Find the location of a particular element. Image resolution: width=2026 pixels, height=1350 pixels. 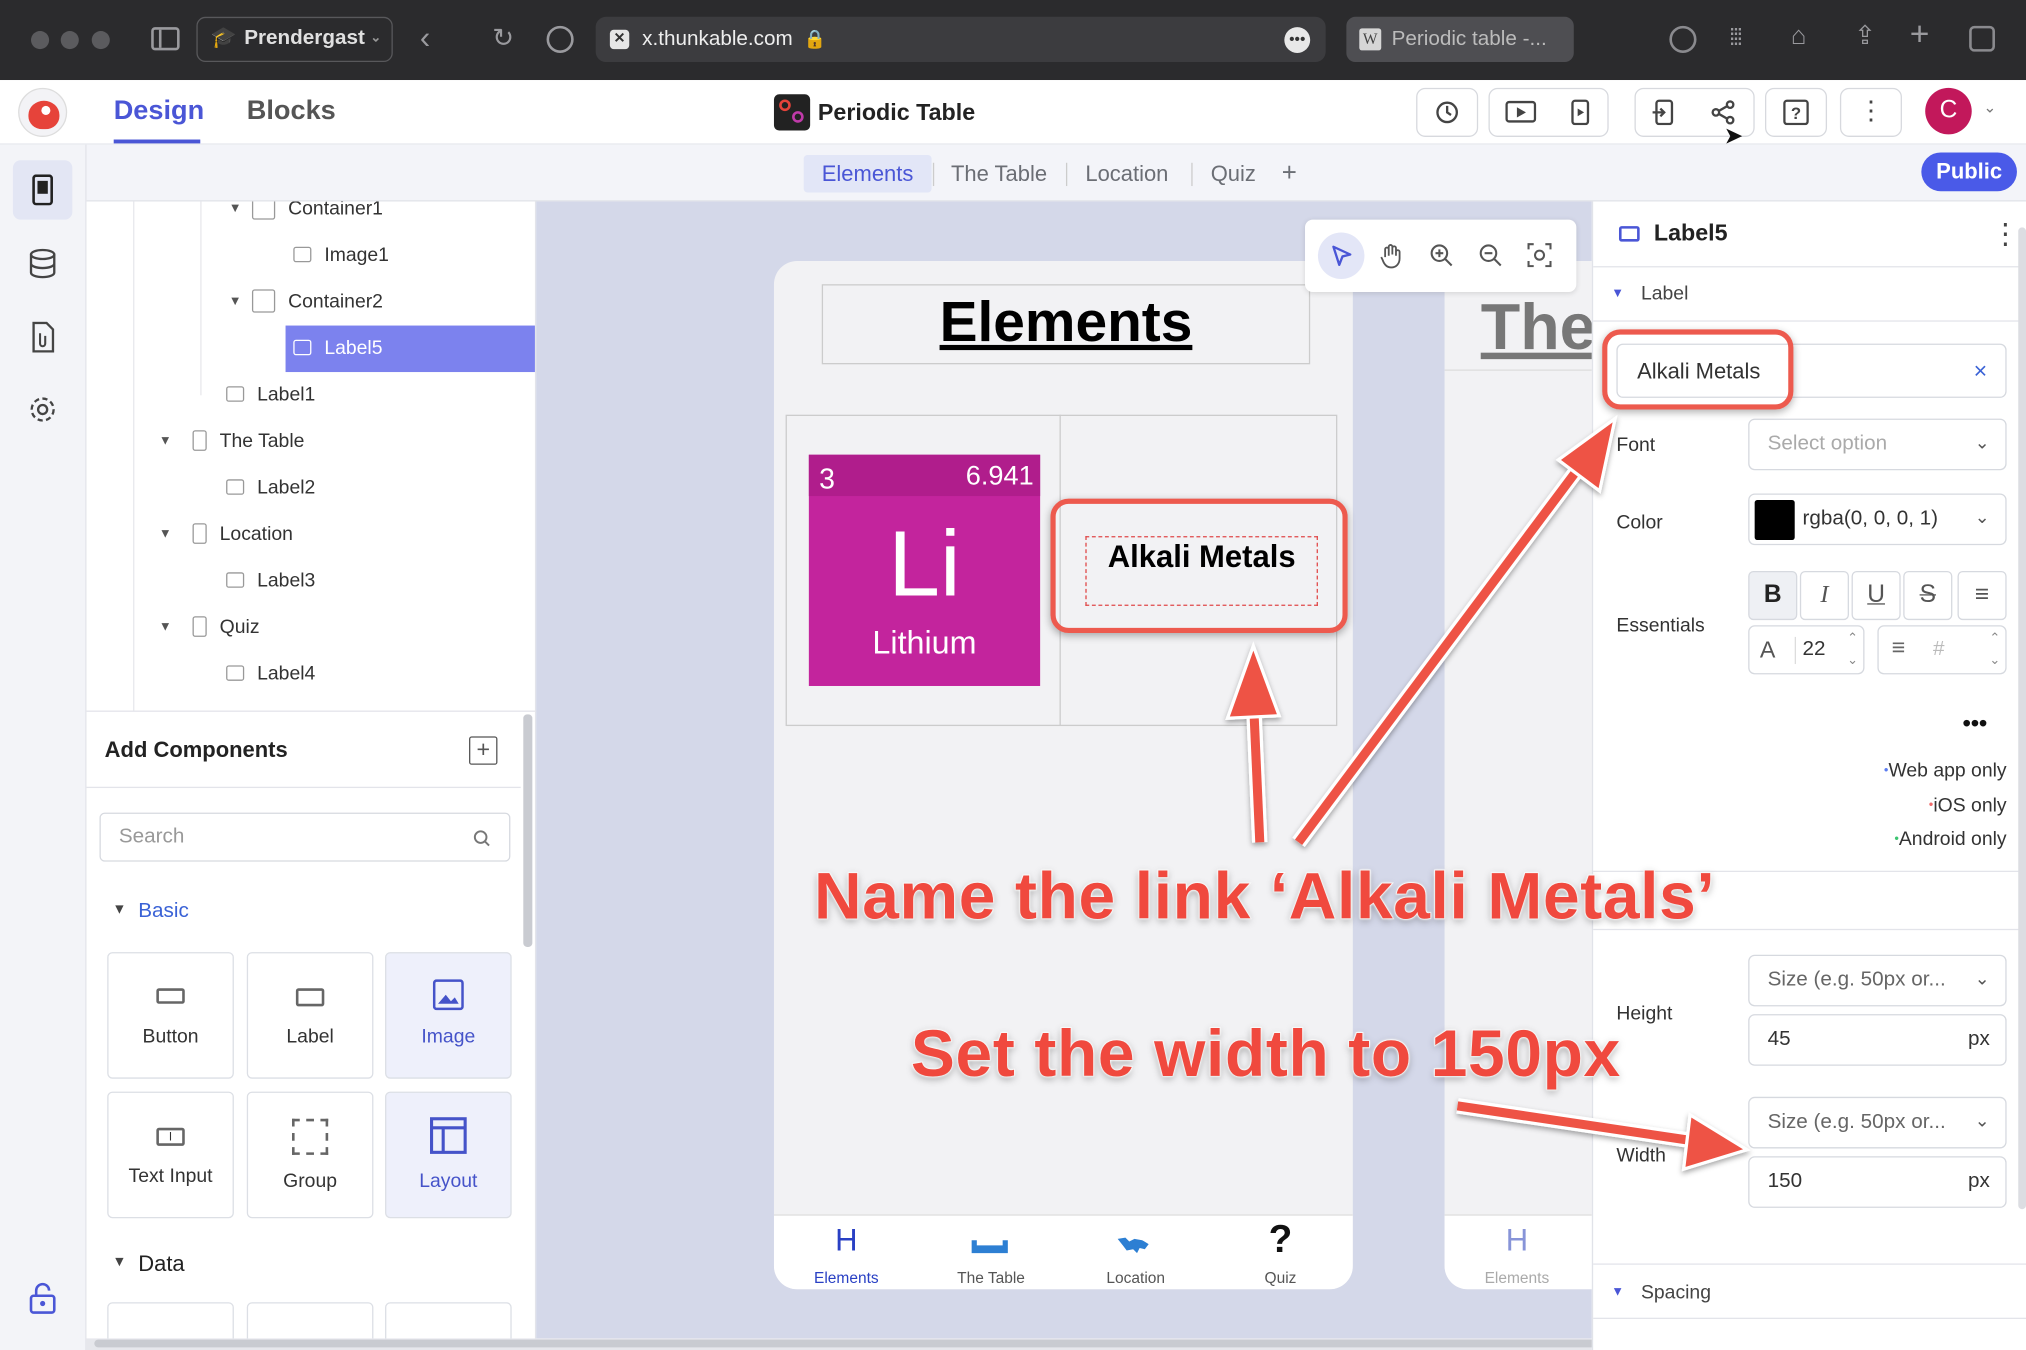

tree-item-label2: Label2 is located at coordinates (380, 488).